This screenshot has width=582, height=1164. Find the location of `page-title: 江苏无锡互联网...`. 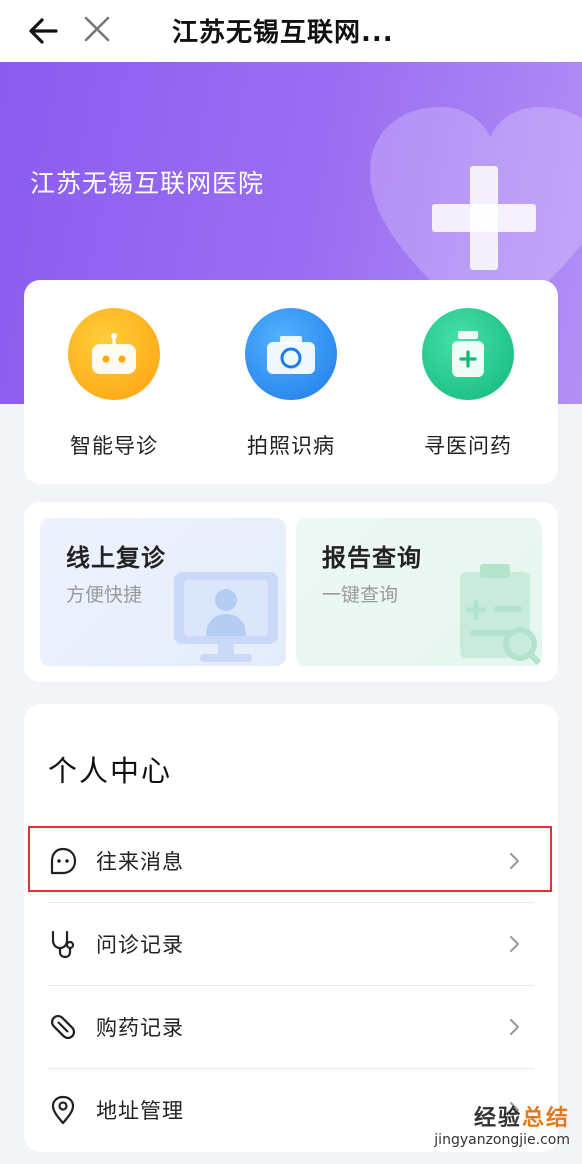

page-title: 江苏无锡互联网... is located at coordinates (283, 33).